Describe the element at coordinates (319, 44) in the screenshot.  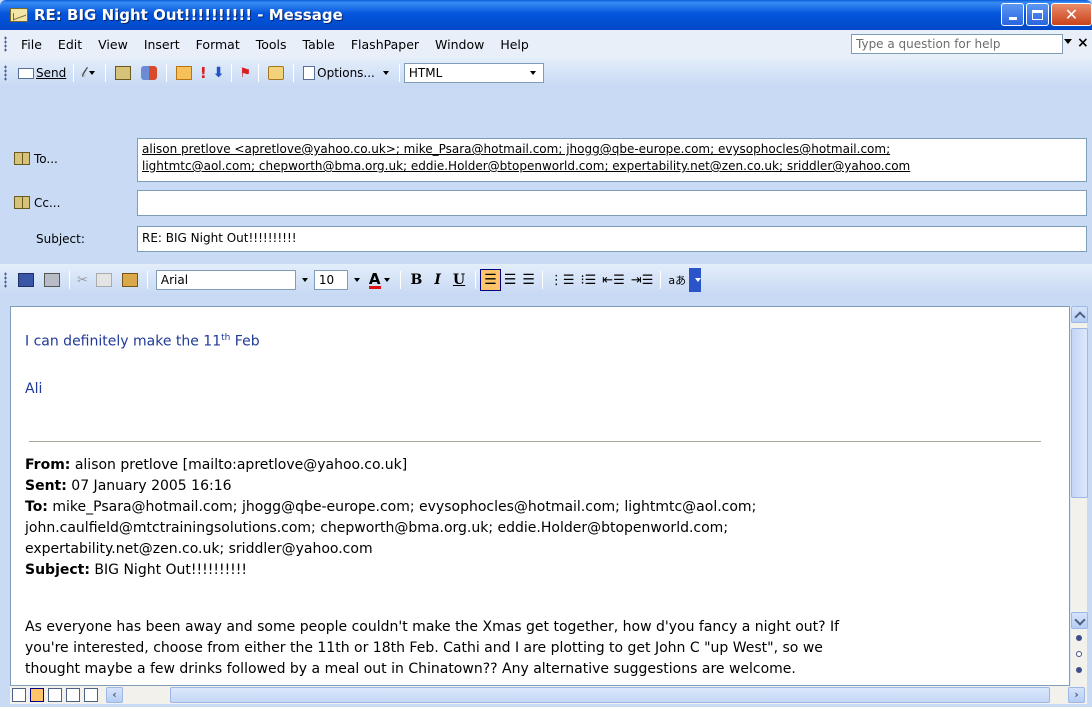
I see `menu-table: Table` at that location.